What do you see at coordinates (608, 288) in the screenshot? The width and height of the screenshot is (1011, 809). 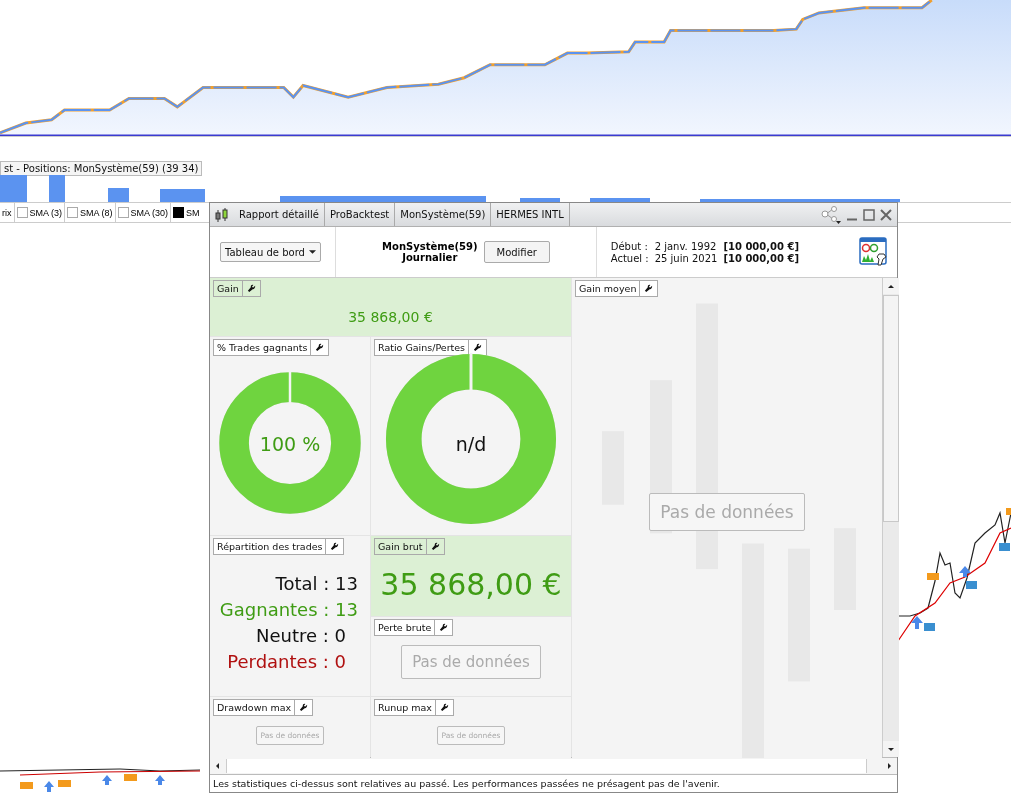 I see `widget-name: Gain moyen` at bounding box center [608, 288].